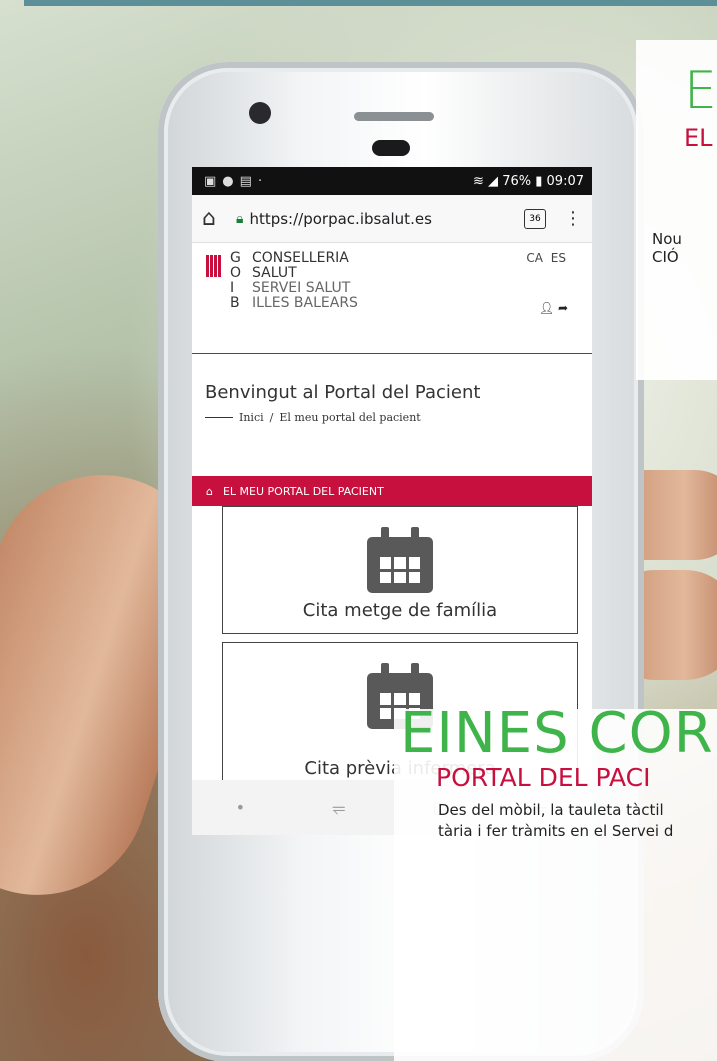 The width and height of the screenshot is (717, 1061). Describe the element at coordinates (493, 181) in the screenshot. I see `signal-icon: ◢` at that location.